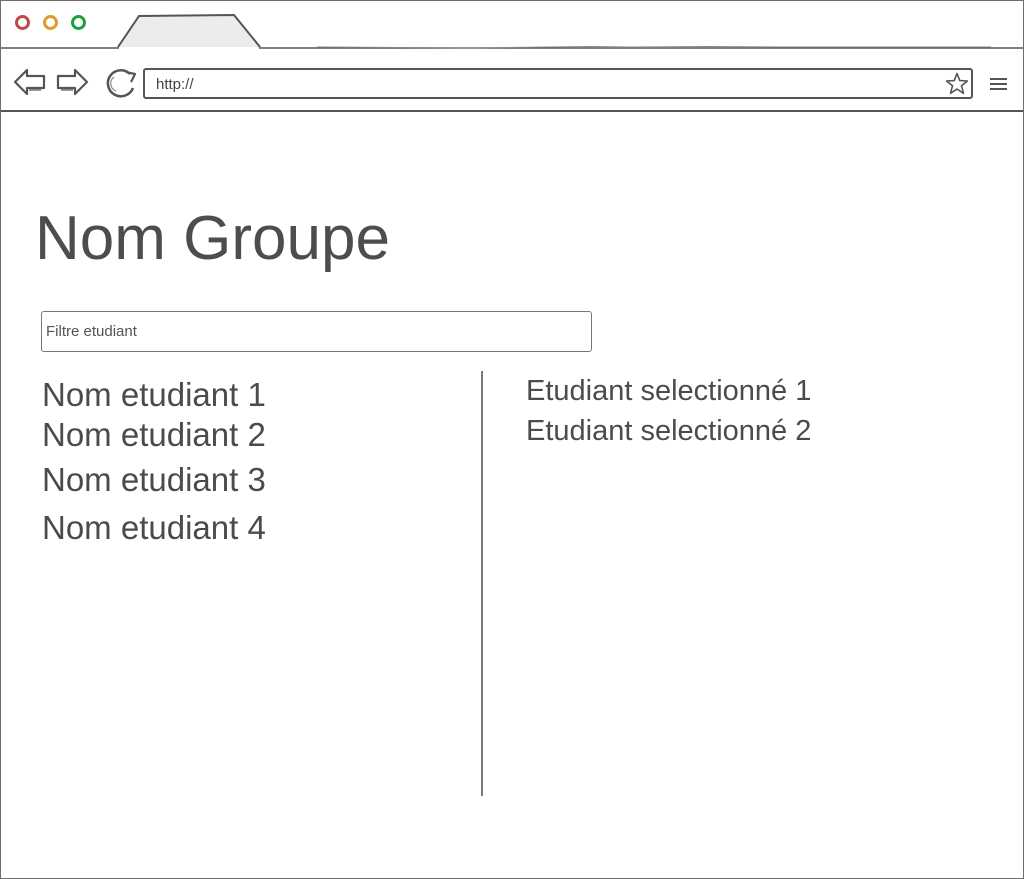 This screenshot has height=879, width=1024. What do you see at coordinates (30, 82) in the screenshot?
I see `back-arrow-icon` at bounding box center [30, 82].